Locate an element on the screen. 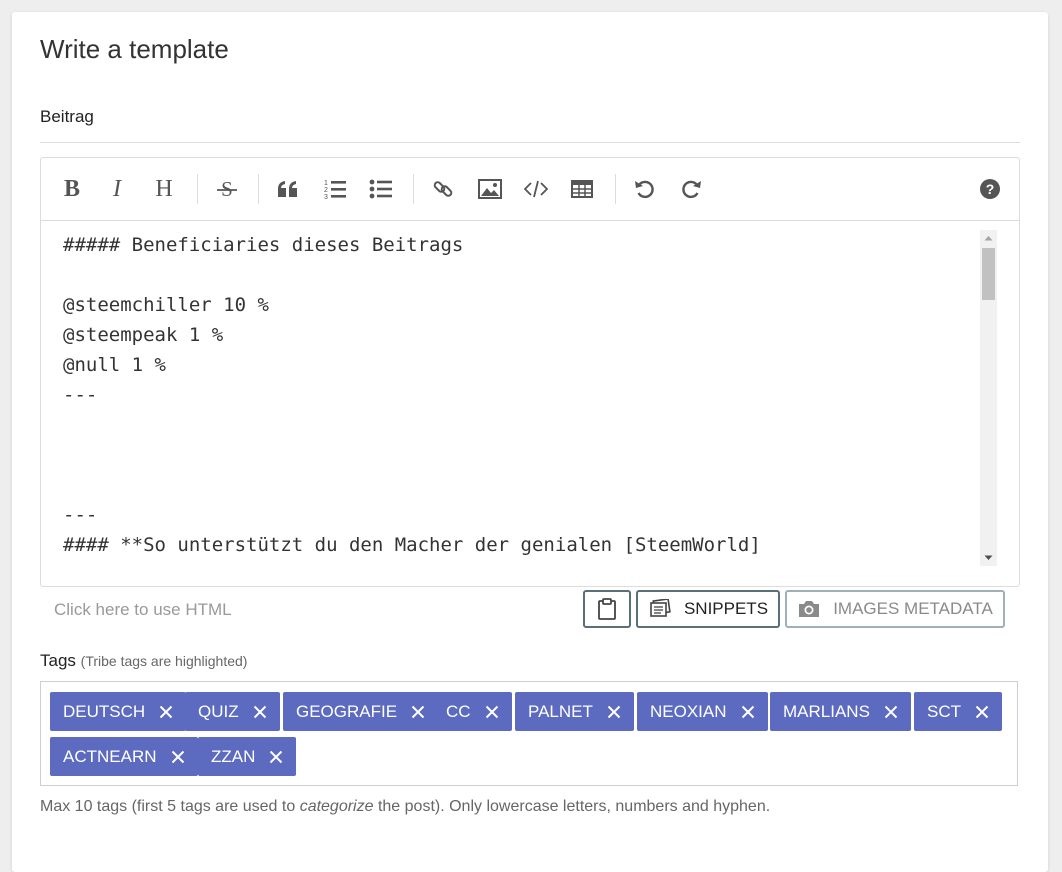 The width and height of the screenshot is (1062, 872). italic-icon: I is located at coordinates (117, 188).